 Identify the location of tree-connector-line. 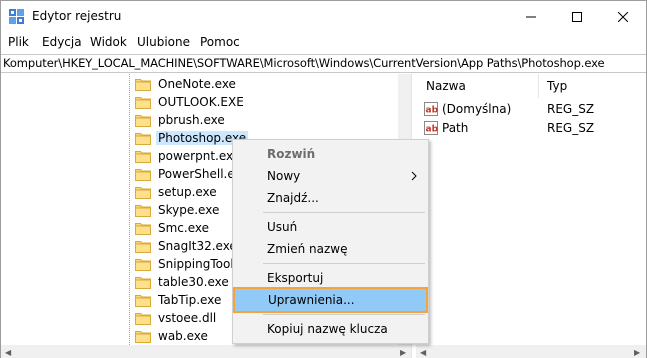
(129, 209).